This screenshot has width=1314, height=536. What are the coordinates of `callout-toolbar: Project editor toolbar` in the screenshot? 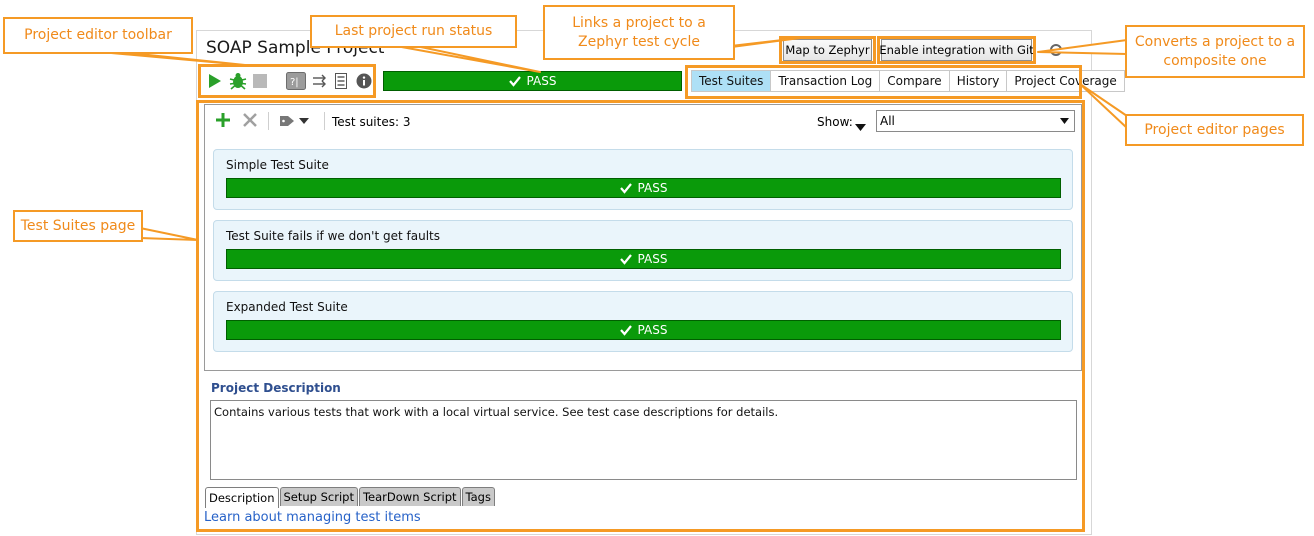 It's located at (98, 35).